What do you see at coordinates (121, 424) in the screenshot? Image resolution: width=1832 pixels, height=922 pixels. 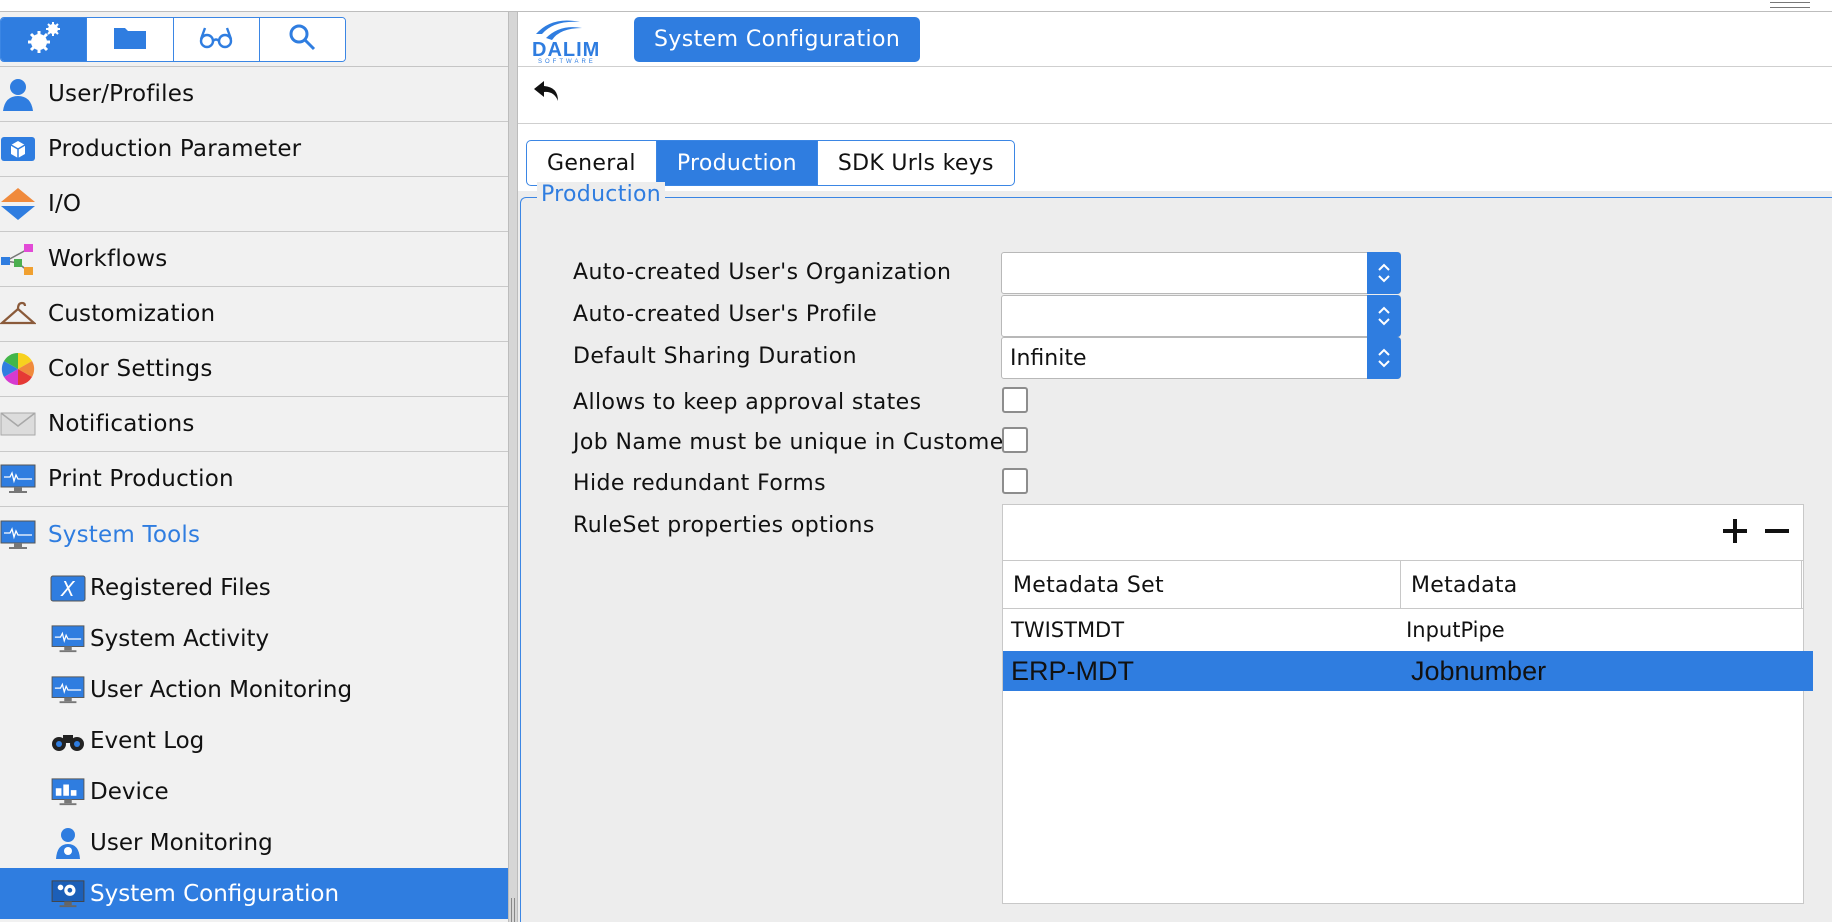 I see `sidebar-item-label: Notifications` at bounding box center [121, 424].